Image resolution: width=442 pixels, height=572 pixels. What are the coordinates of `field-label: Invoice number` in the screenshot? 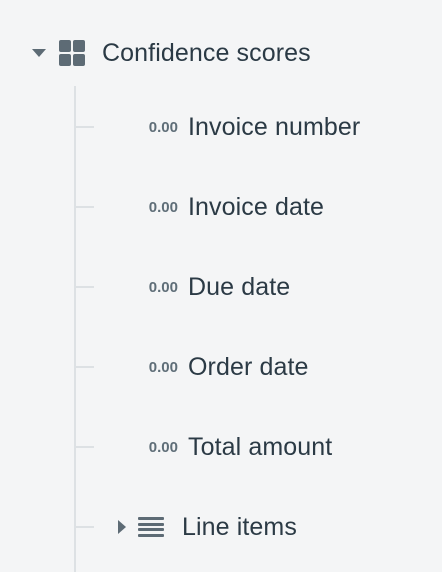 It's located at (274, 126).